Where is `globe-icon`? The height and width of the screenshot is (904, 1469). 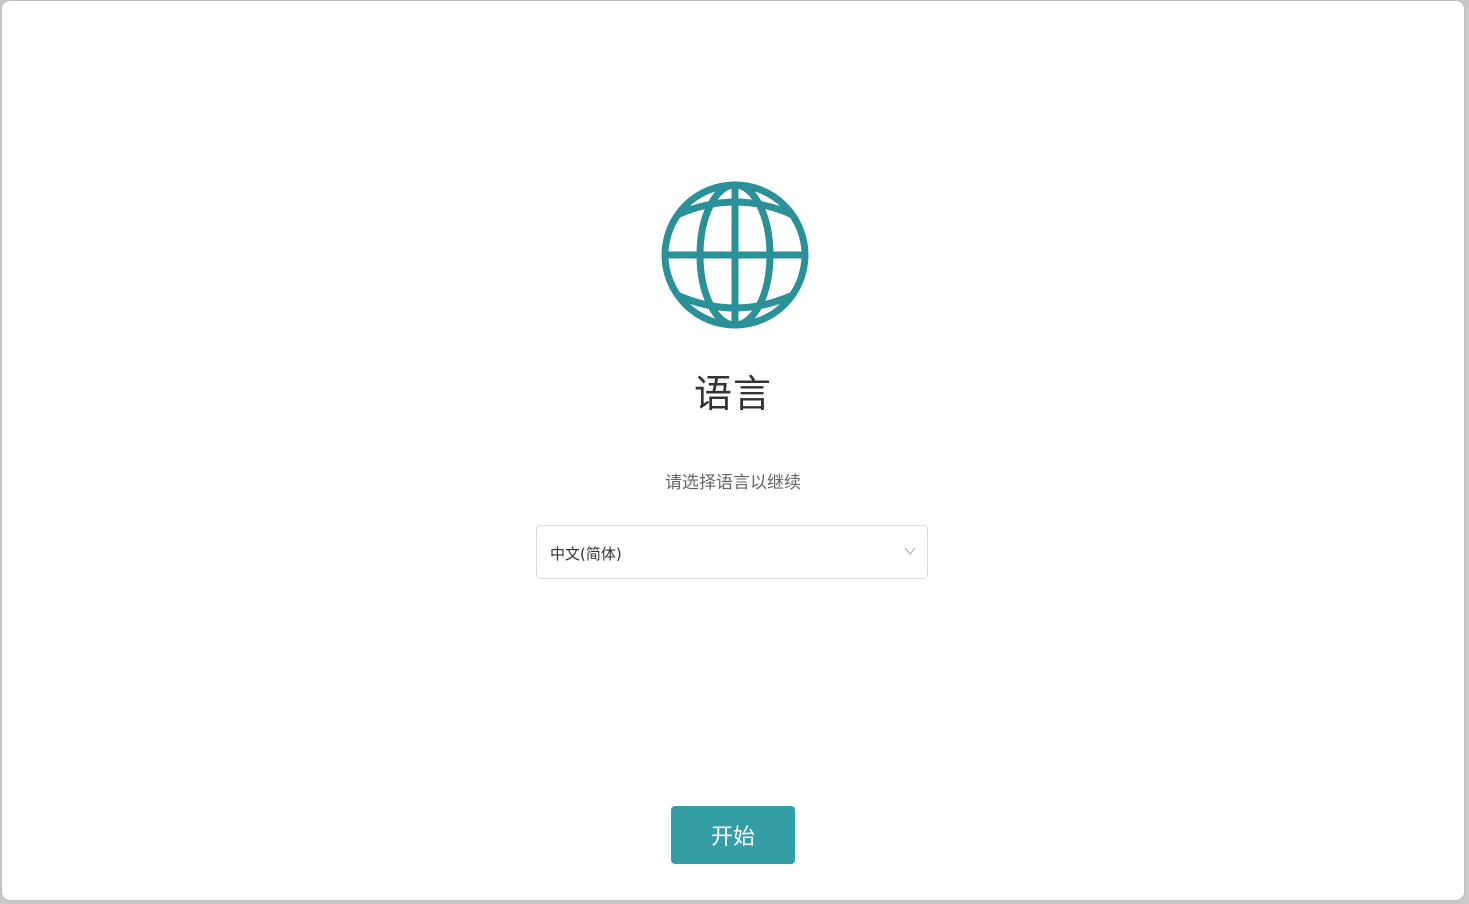
globe-icon is located at coordinates (735, 255).